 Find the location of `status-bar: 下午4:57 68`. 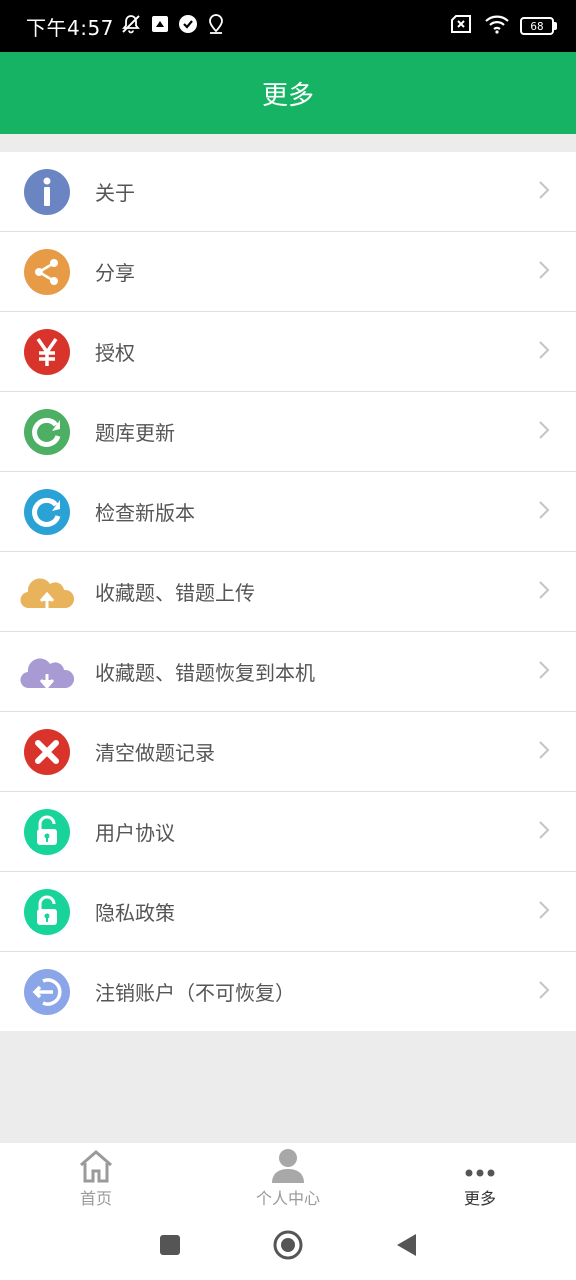

status-bar: 下午4:57 68 is located at coordinates (288, 26).